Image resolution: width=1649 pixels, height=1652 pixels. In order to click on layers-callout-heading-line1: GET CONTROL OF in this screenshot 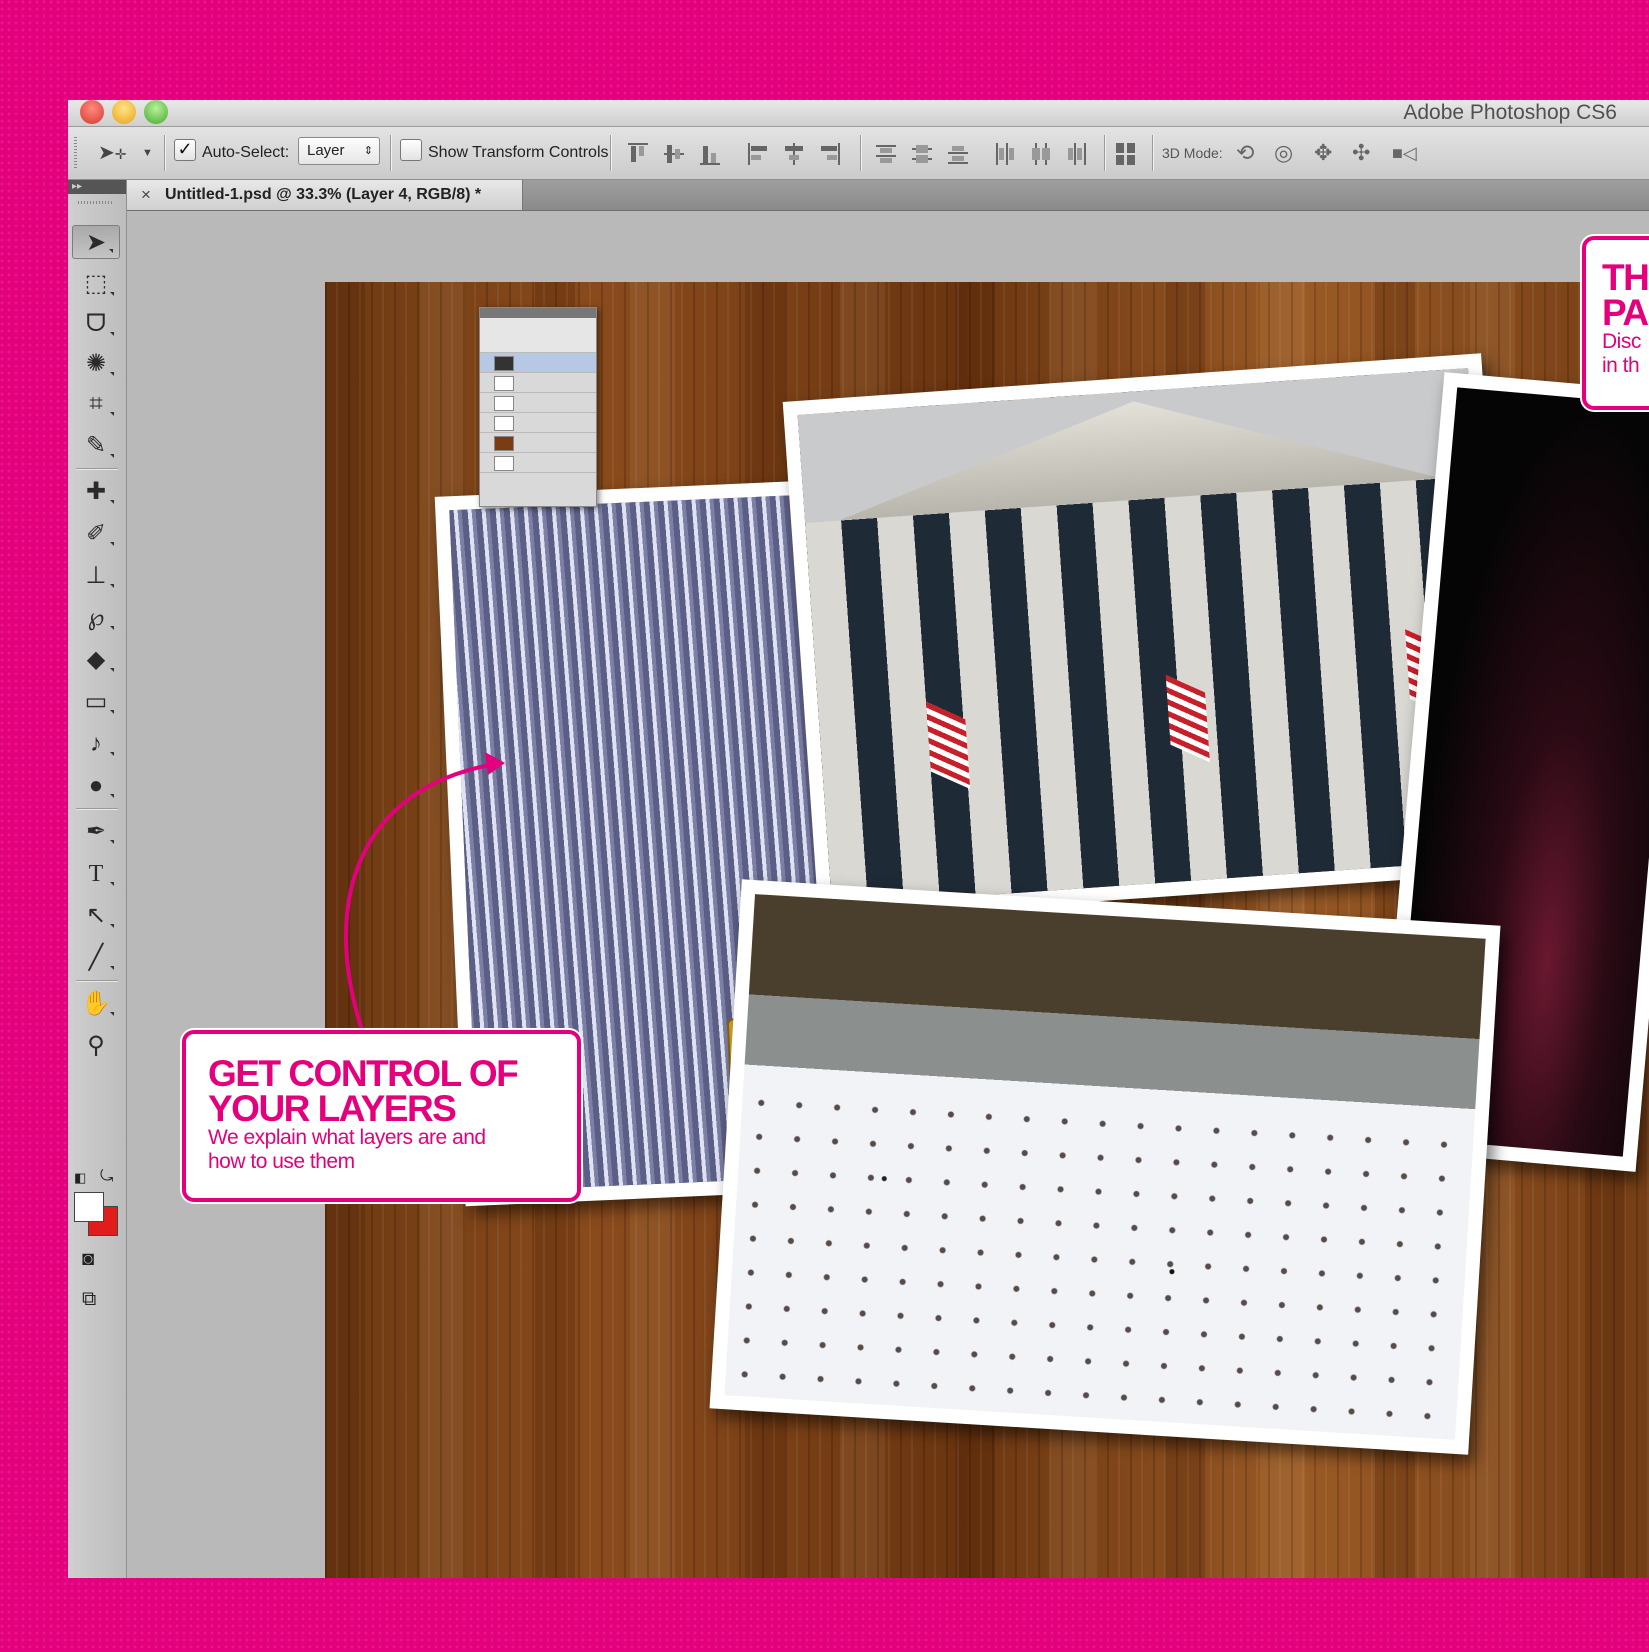, I will do `click(363, 1073)`.